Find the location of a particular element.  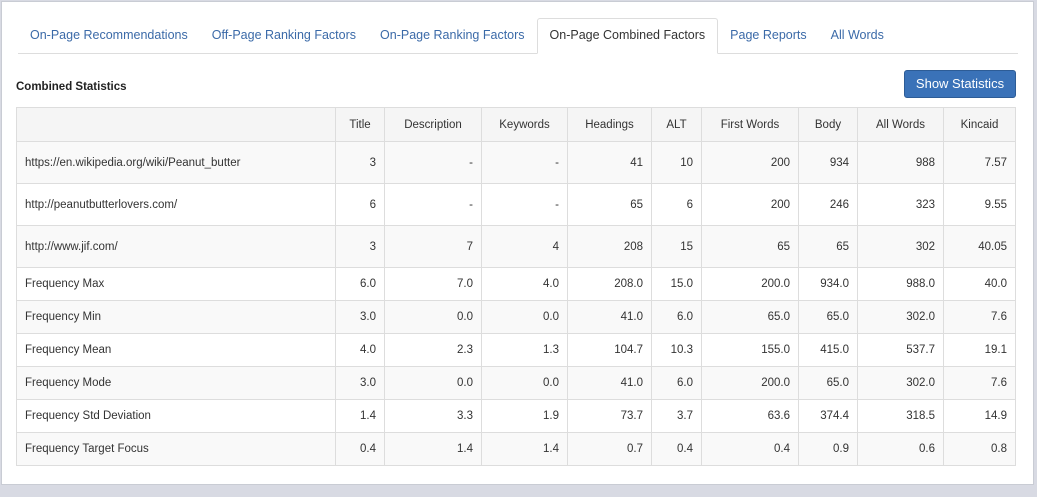

table-cell: 7.57 is located at coordinates (979, 162).